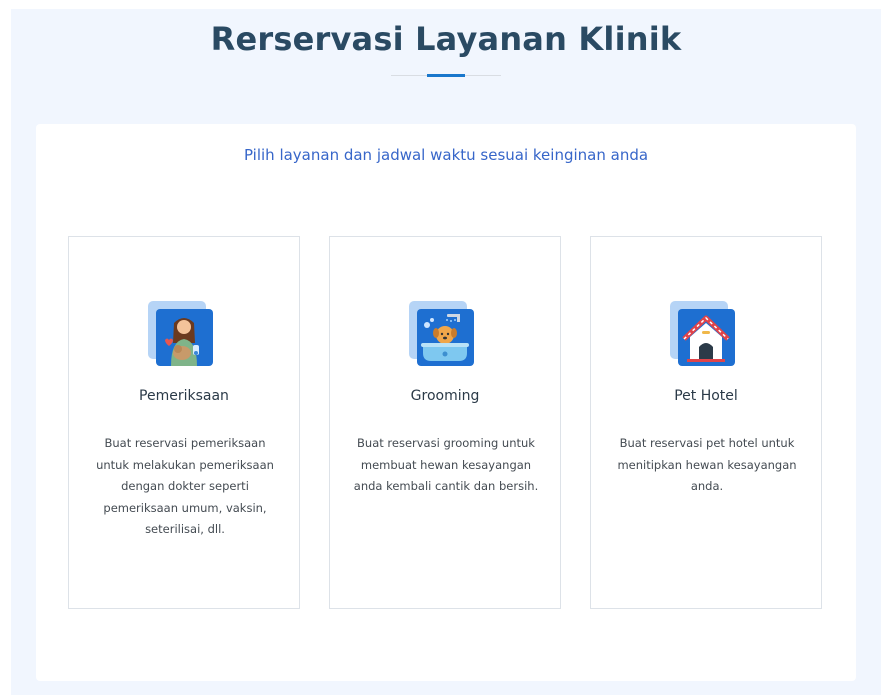  What do you see at coordinates (445, 396) in the screenshot?
I see `service-title: Grooming` at bounding box center [445, 396].